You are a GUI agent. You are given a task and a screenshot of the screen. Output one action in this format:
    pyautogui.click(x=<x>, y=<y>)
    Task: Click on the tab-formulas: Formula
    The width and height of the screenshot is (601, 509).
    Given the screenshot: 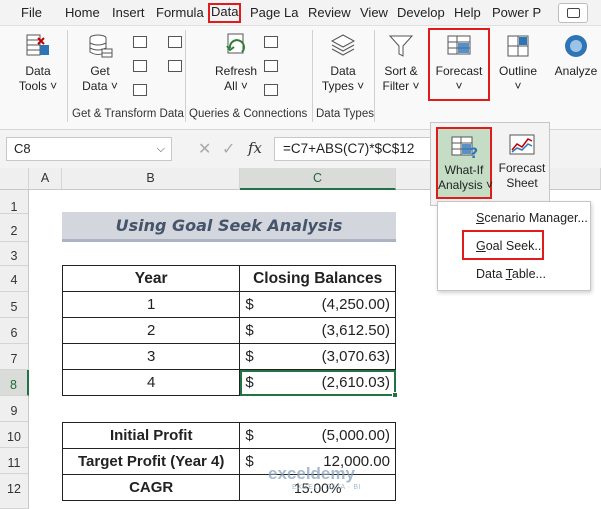 What is the action you would take?
    pyautogui.click(x=181, y=13)
    